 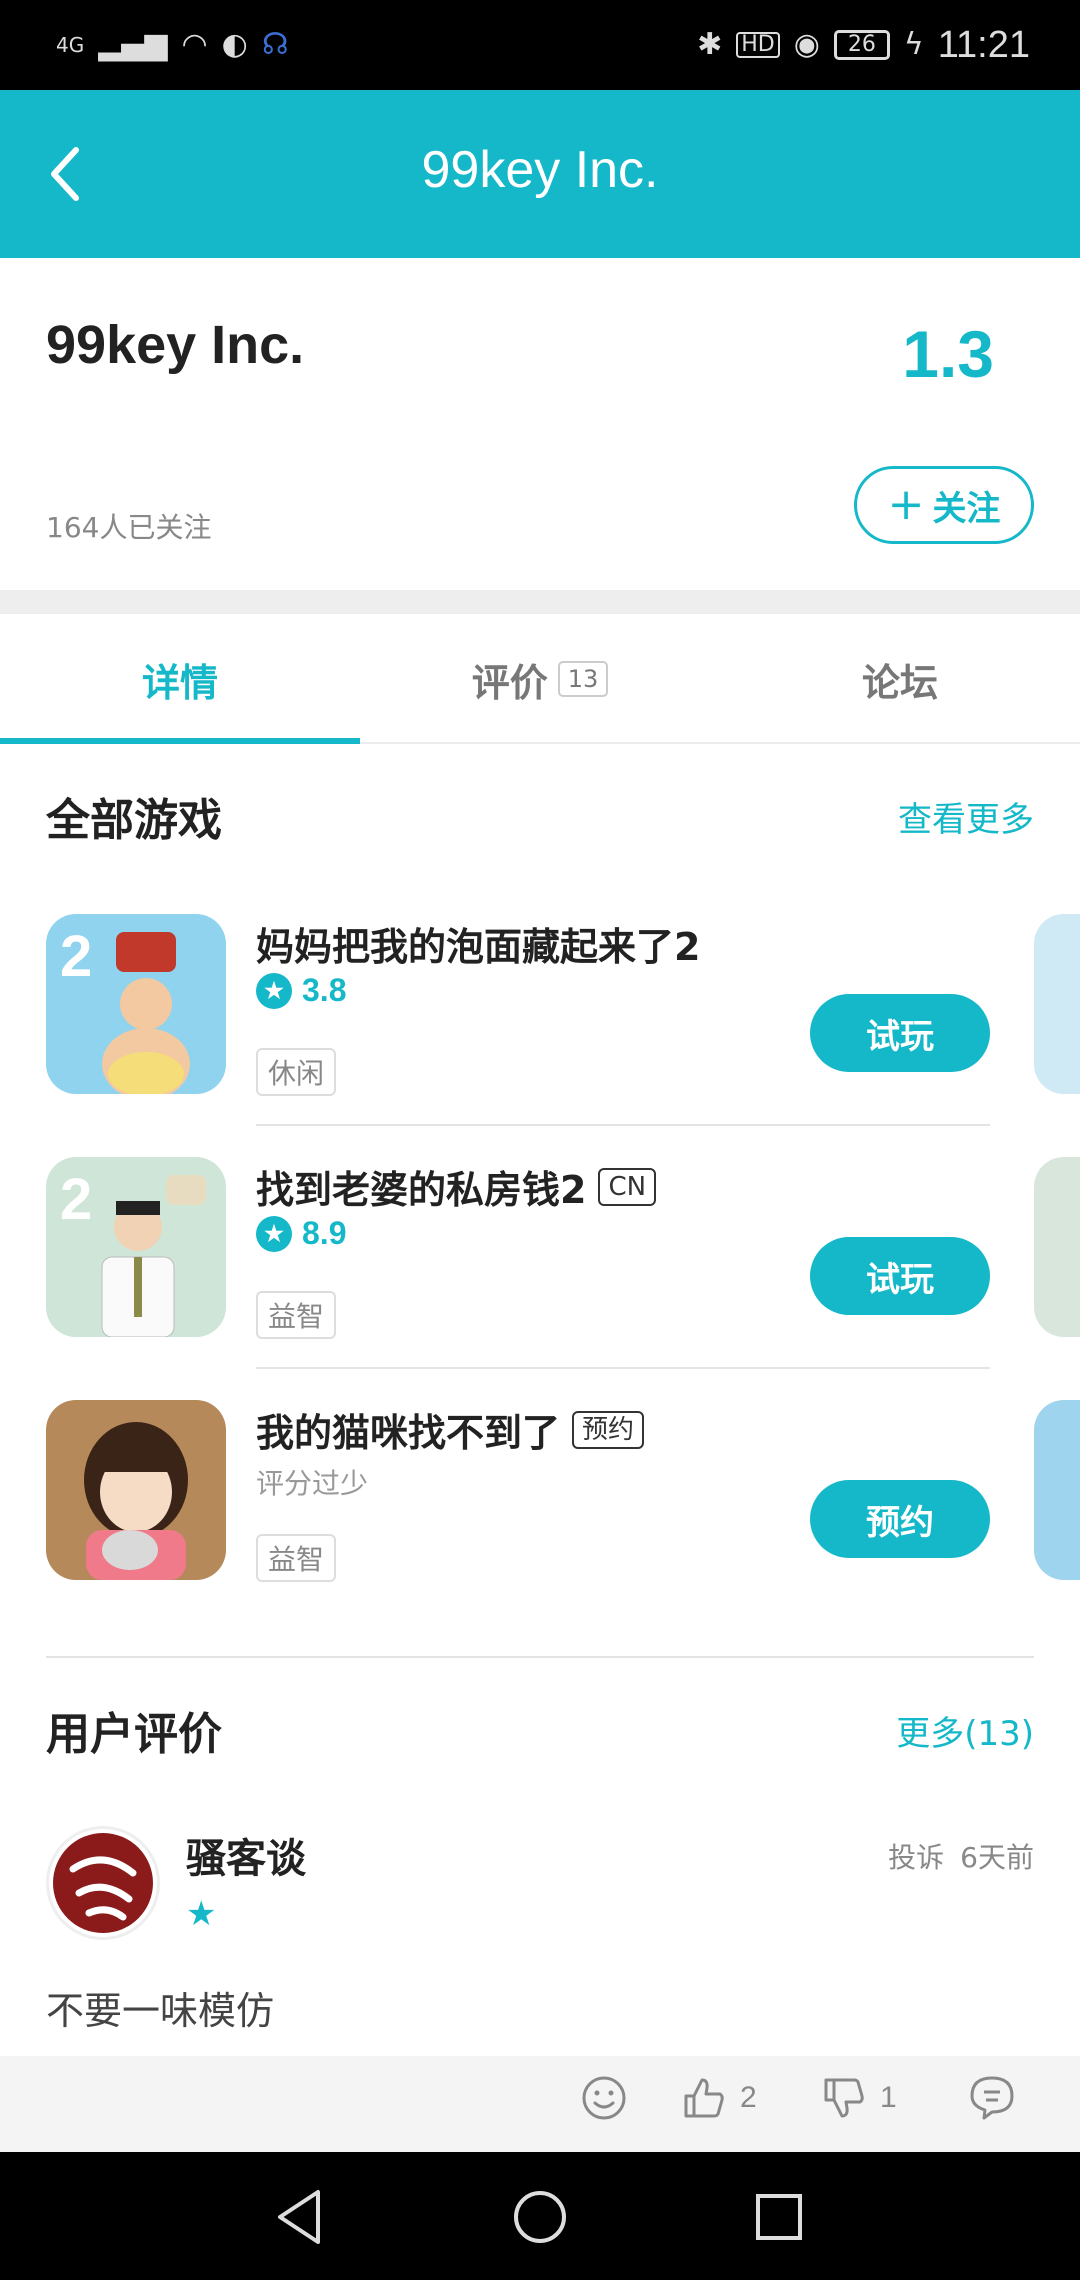 What do you see at coordinates (540, 602) in the screenshot?
I see `section-divider` at bounding box center [540, 602].